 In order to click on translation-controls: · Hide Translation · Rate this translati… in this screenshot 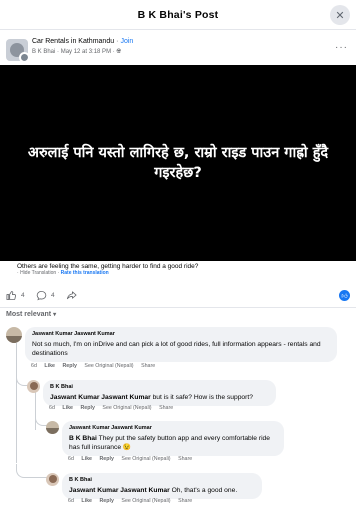, I will do `click(63, 273)`.